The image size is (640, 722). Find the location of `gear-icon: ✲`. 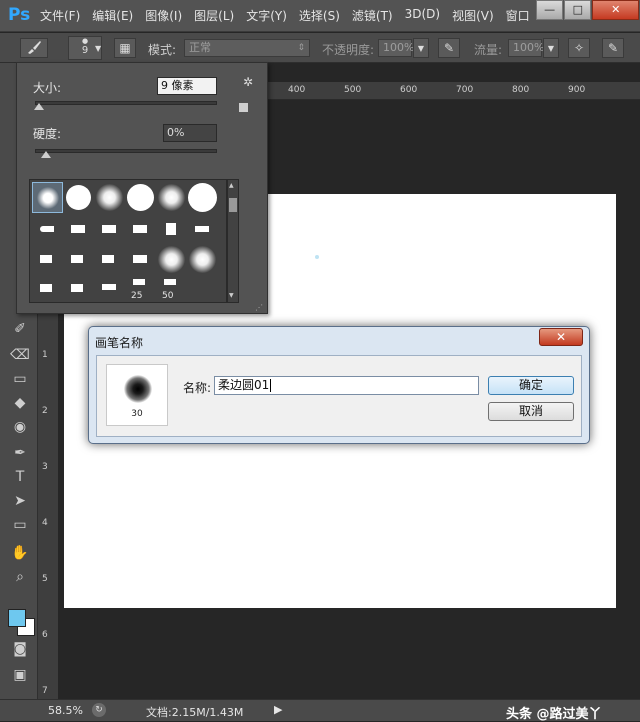

gear-icon: ✲ is located at coordinates (248, 82).